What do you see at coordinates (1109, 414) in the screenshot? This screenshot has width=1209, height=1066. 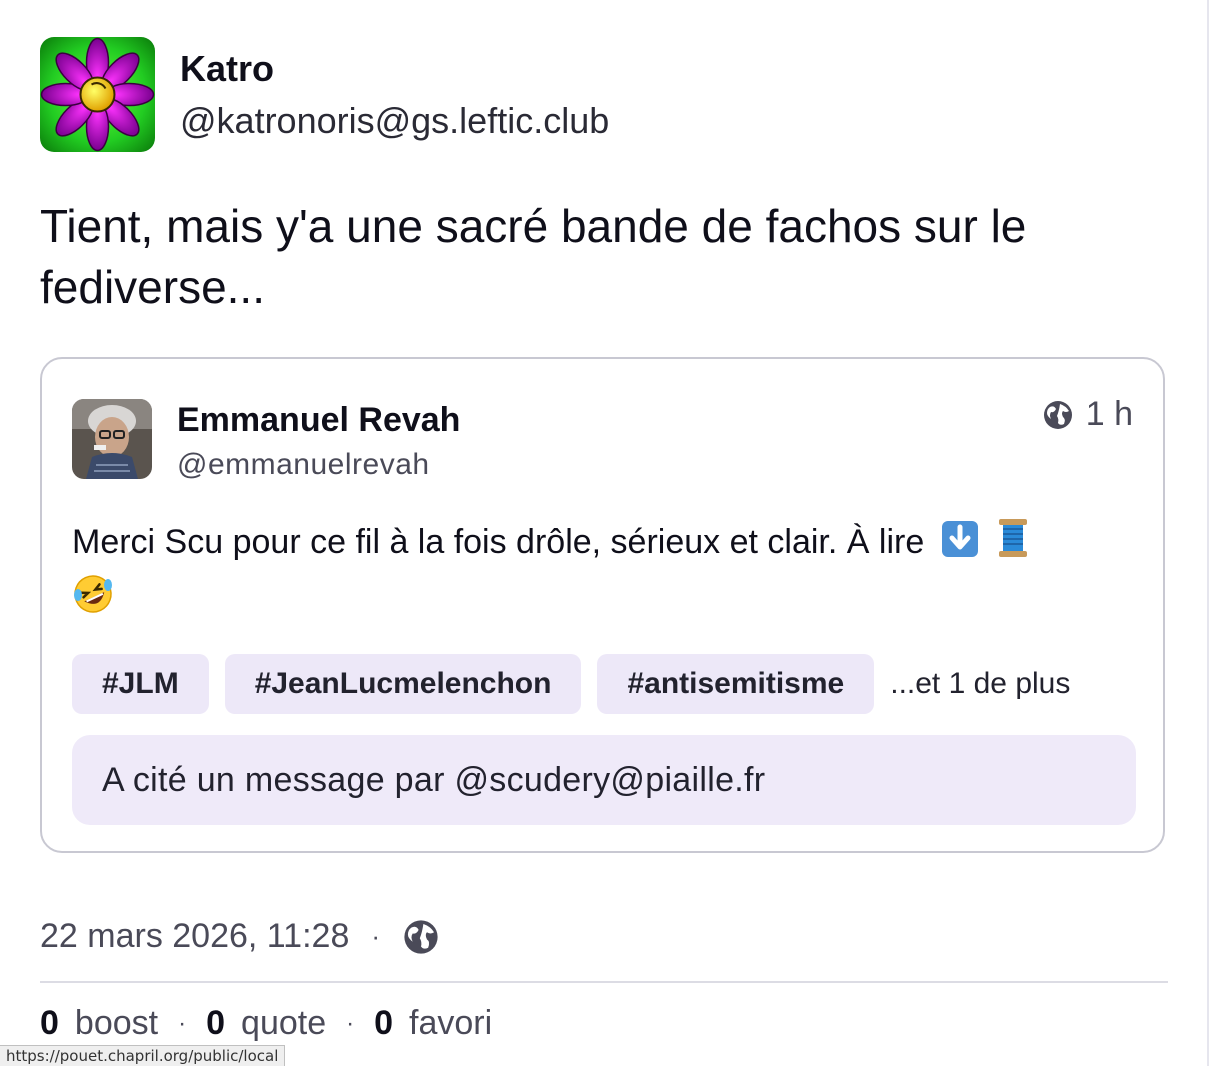 I see `quoted-post-time: 1 h` at bounding box center [1109, 414].